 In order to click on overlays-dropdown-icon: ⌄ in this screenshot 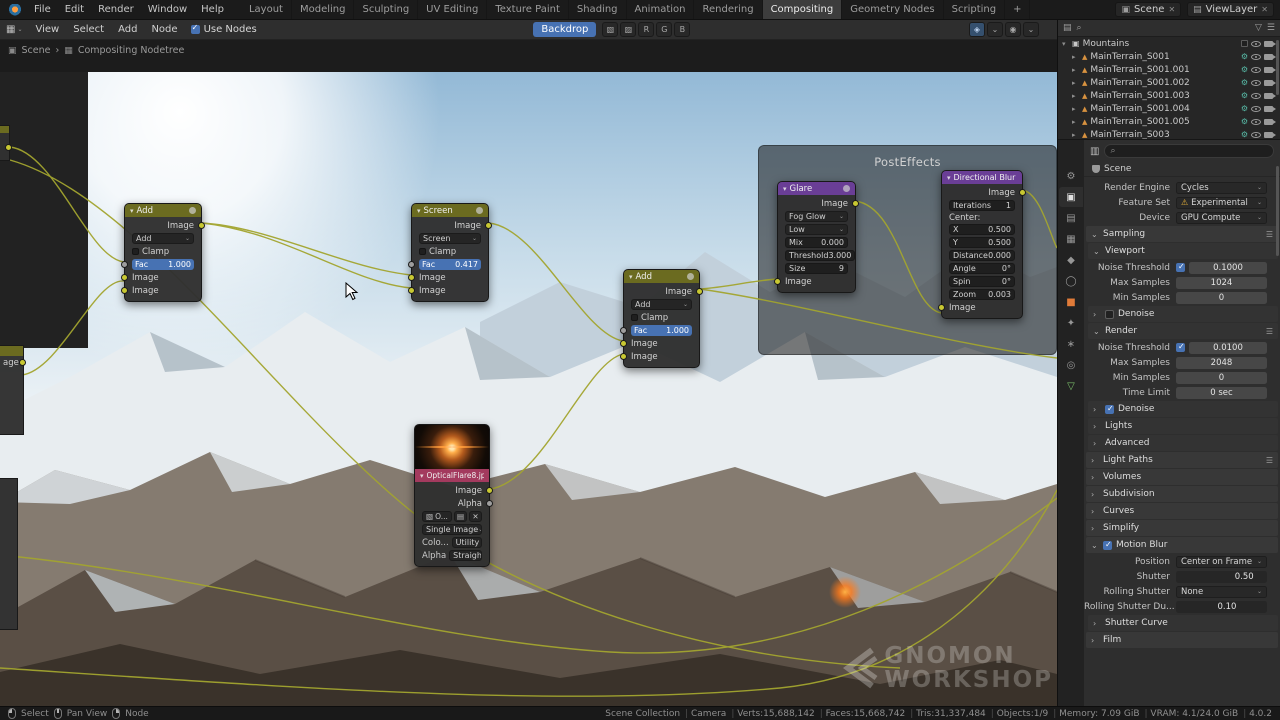, I will do `click(1031, 29)`.